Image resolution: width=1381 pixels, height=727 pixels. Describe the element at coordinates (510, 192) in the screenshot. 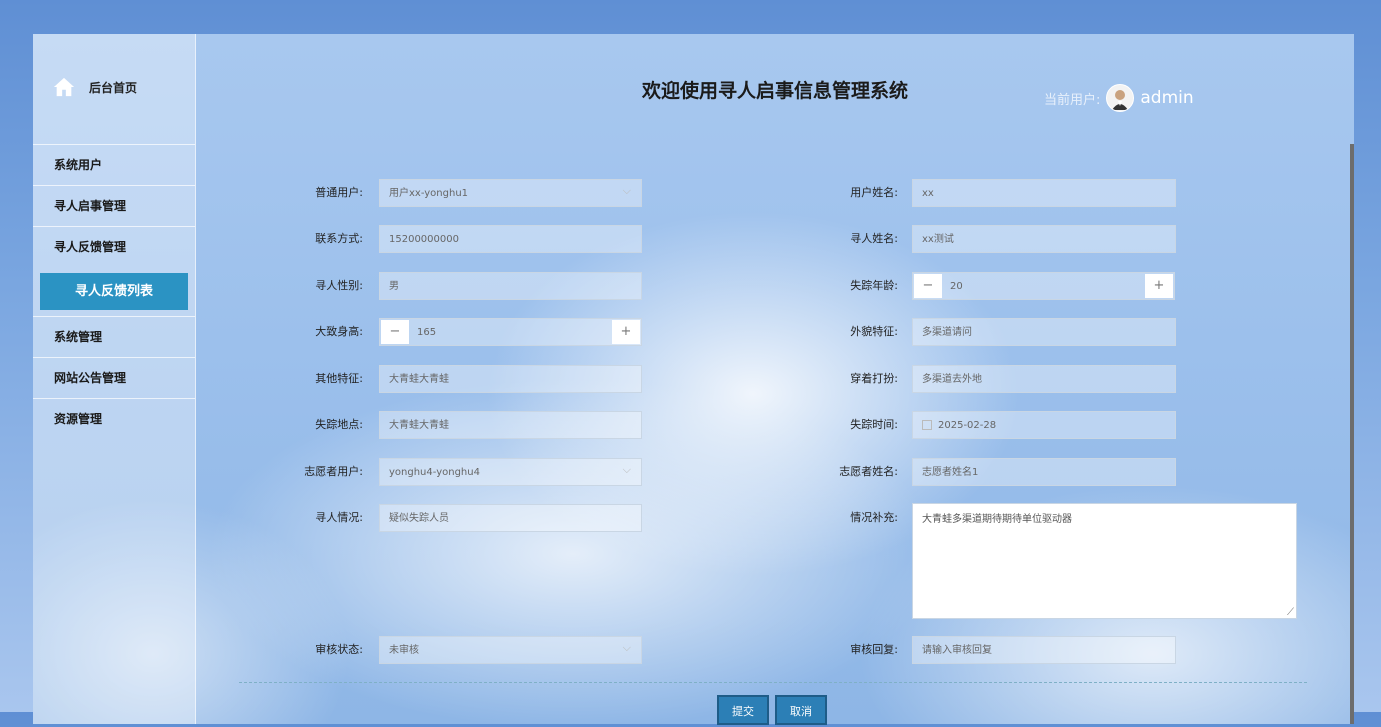

I see `ordinary-user-select: 用户xx-yonghu1` at that location.